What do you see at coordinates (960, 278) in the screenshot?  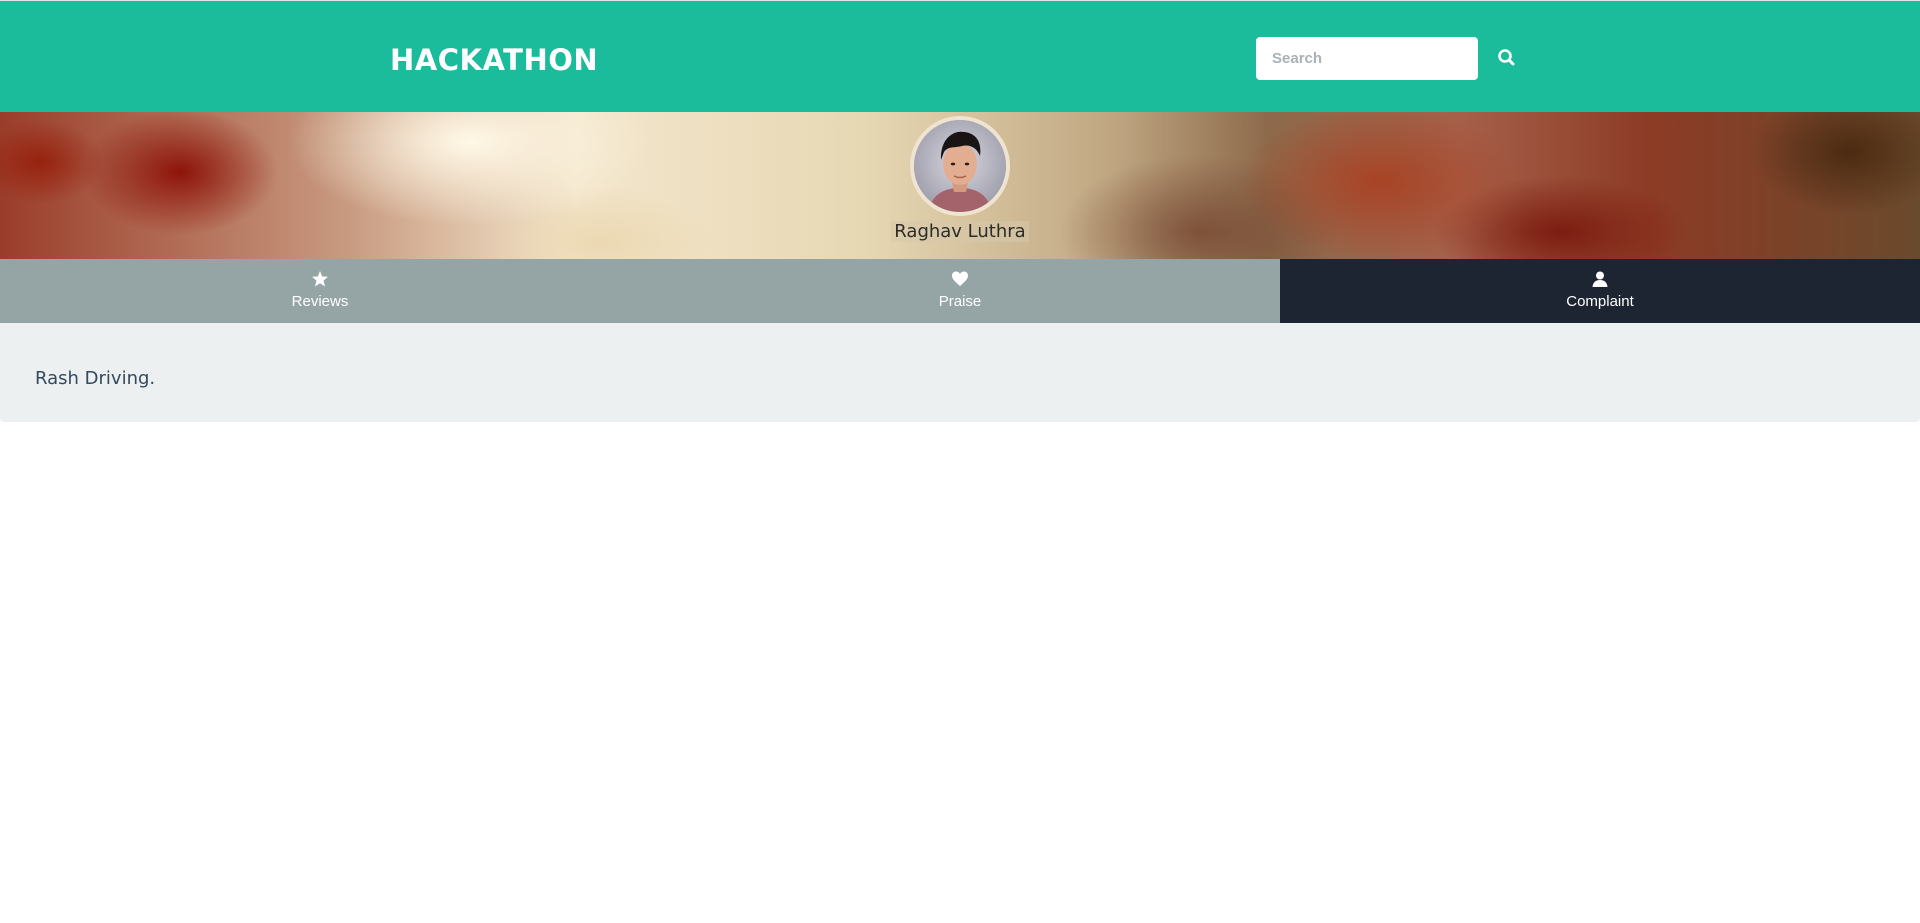 I see `heart-icon` at bounding box center [960, 278].